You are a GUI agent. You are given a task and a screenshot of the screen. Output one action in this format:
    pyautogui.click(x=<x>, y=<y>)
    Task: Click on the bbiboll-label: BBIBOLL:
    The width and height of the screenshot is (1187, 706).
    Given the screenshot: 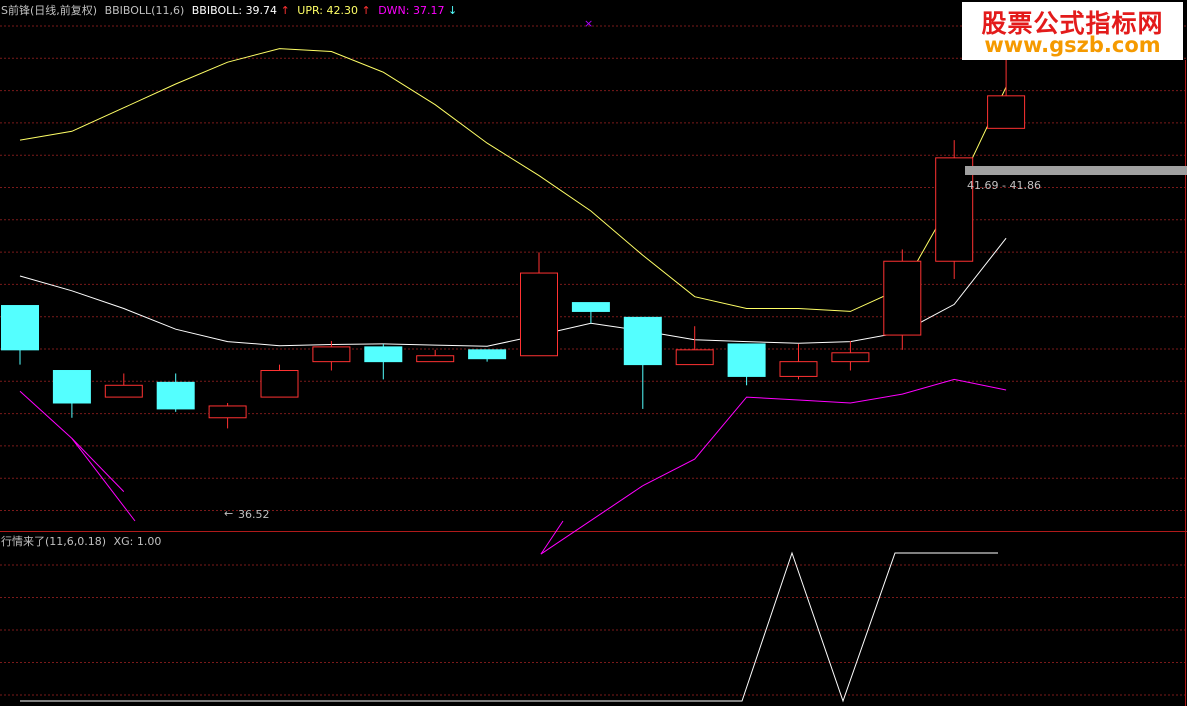 What is the action you would take?
    pyautogui.click(x=217, y=10)
    